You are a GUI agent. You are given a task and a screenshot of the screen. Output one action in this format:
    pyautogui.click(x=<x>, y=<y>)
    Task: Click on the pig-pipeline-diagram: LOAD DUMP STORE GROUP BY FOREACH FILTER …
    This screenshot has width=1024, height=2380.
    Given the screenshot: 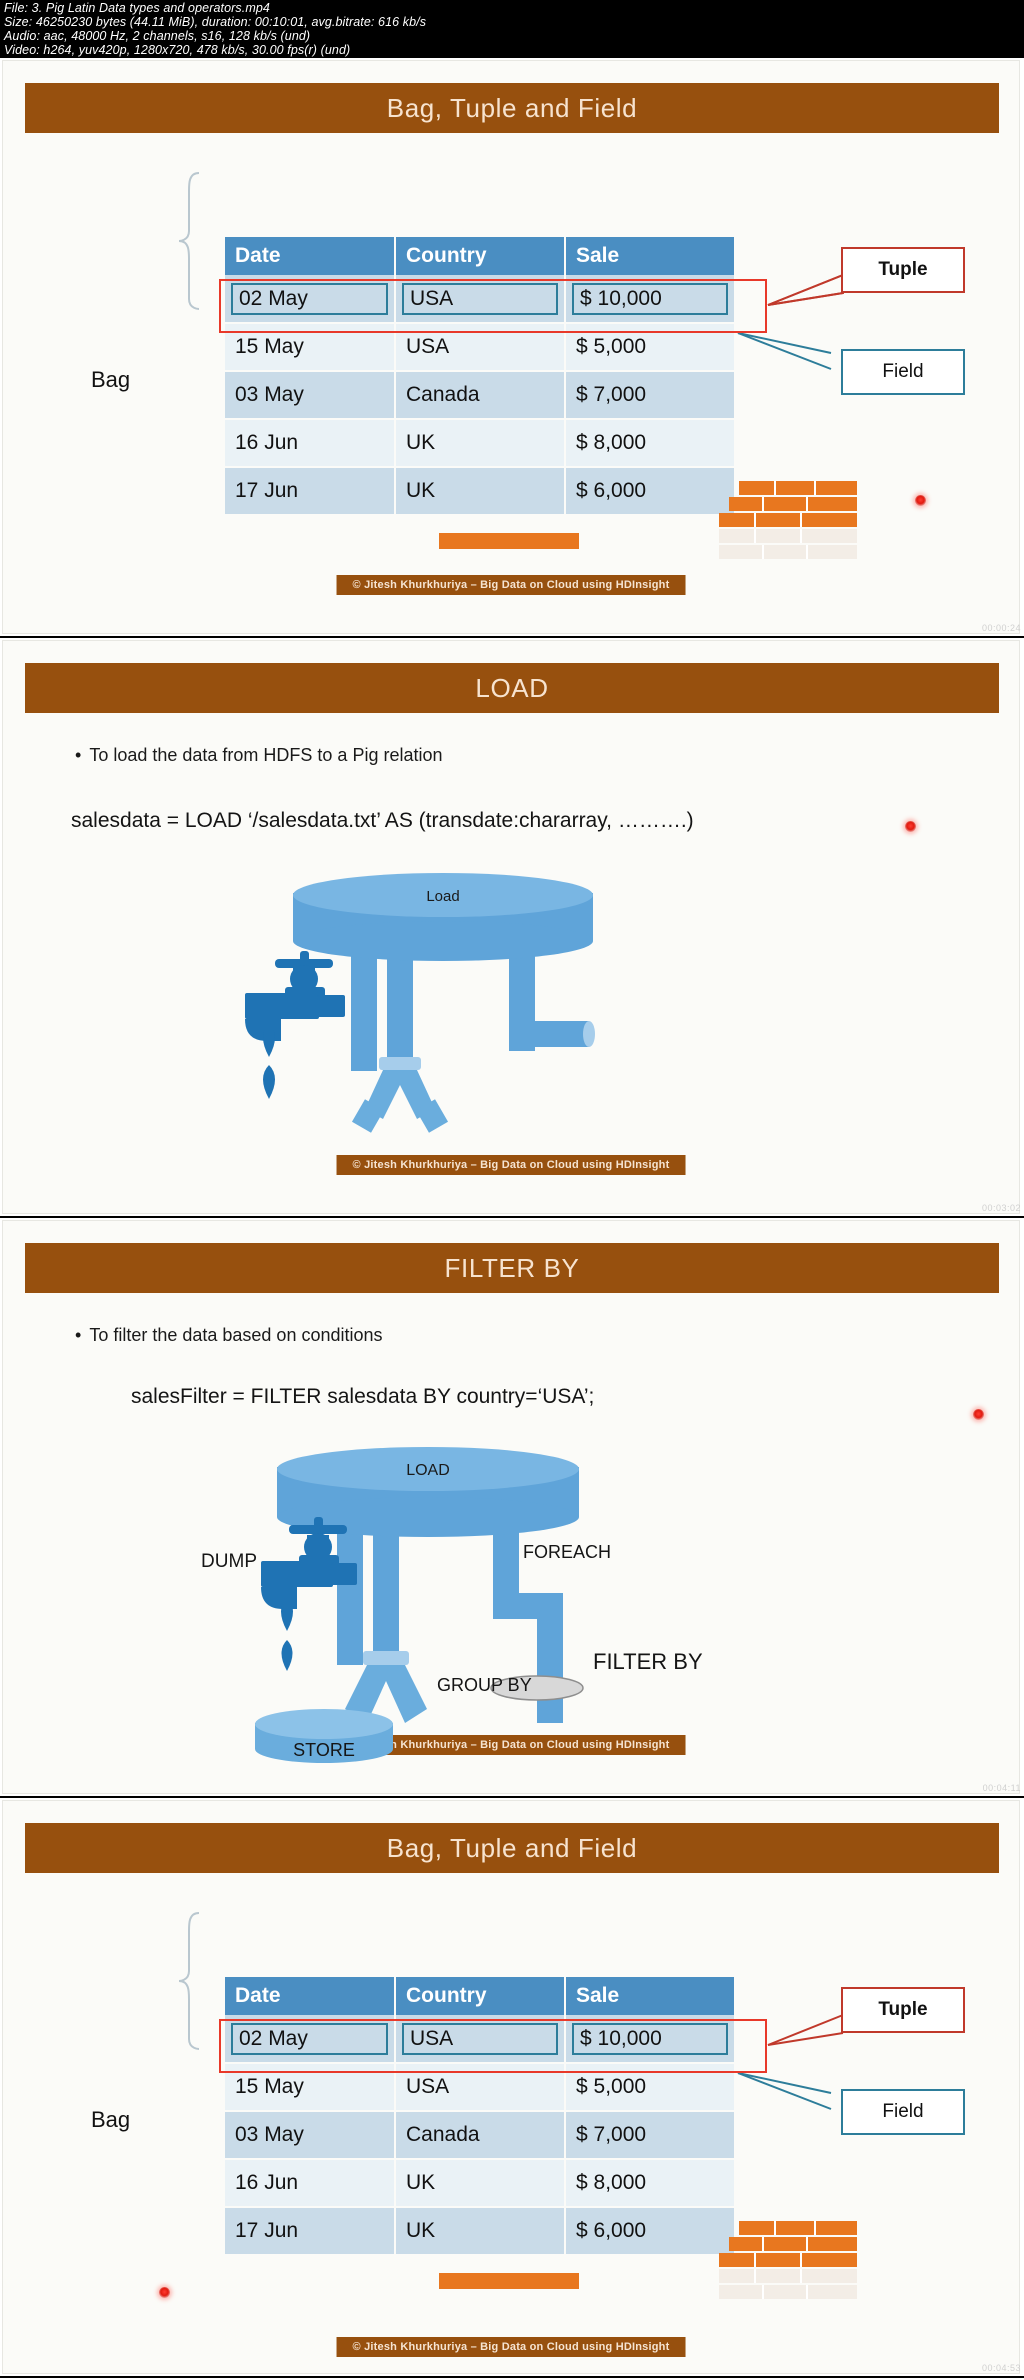 What is the action you would take?
    pyautogui.click(x=452, y=1605)
    